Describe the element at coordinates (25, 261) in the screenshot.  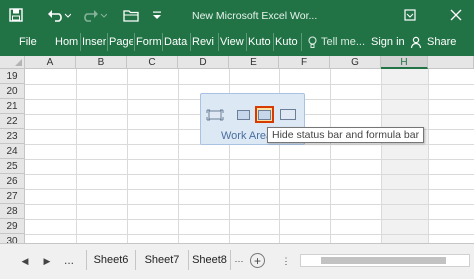
I see `scroll-left-icon: ◀` at that location.